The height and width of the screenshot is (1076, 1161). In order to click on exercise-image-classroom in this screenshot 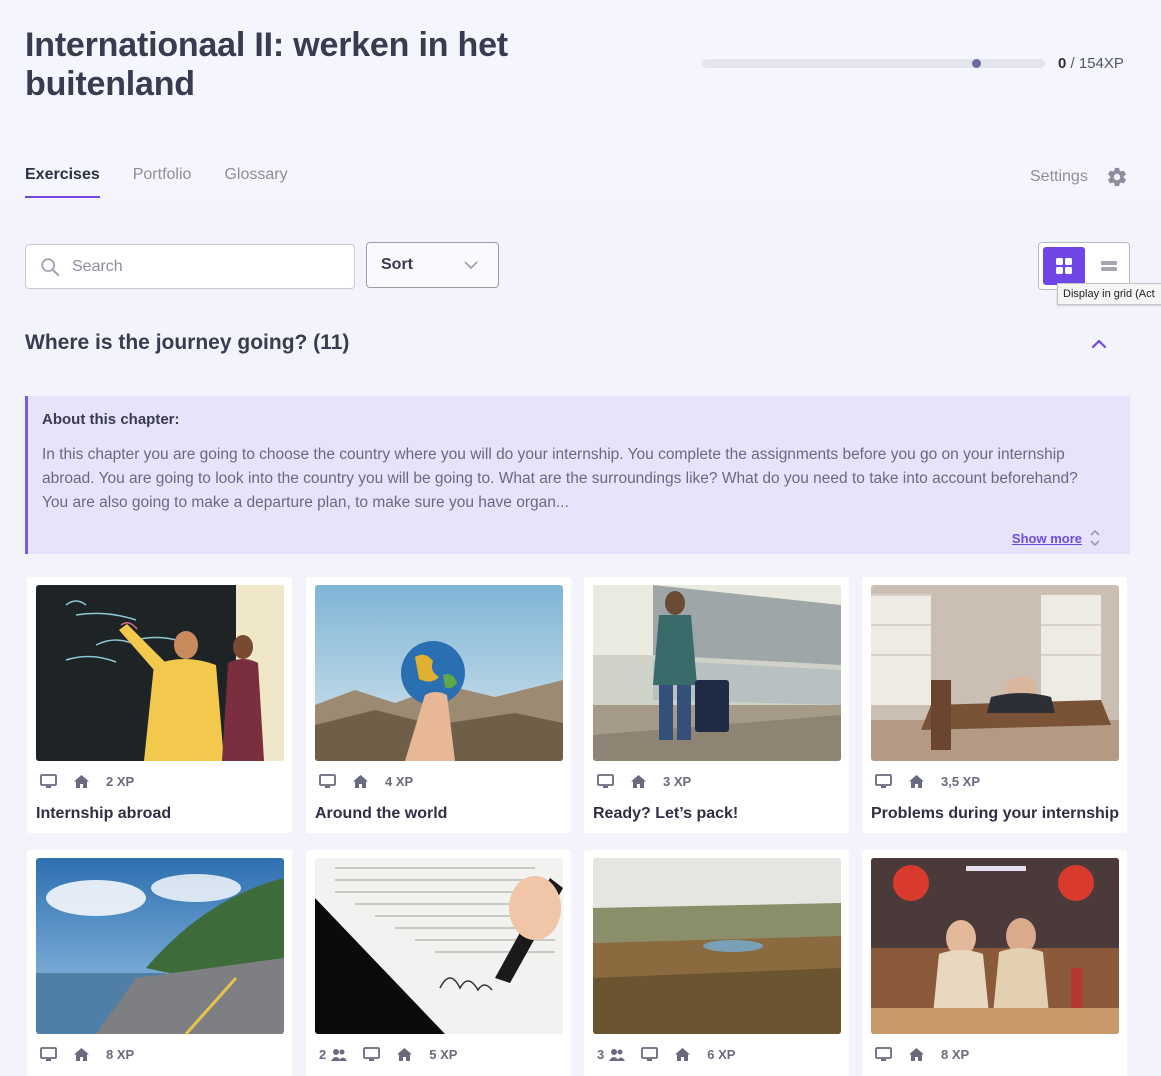, I will do `click(160, 673)`.